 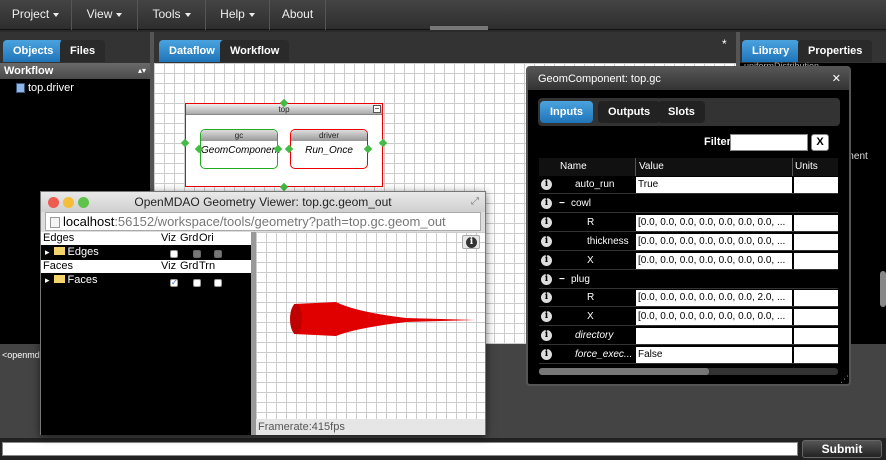 What do you see at coordinates (842, 449) in the screenshot?
I see `submit-button: Submit` at bounding box center [842, 449].